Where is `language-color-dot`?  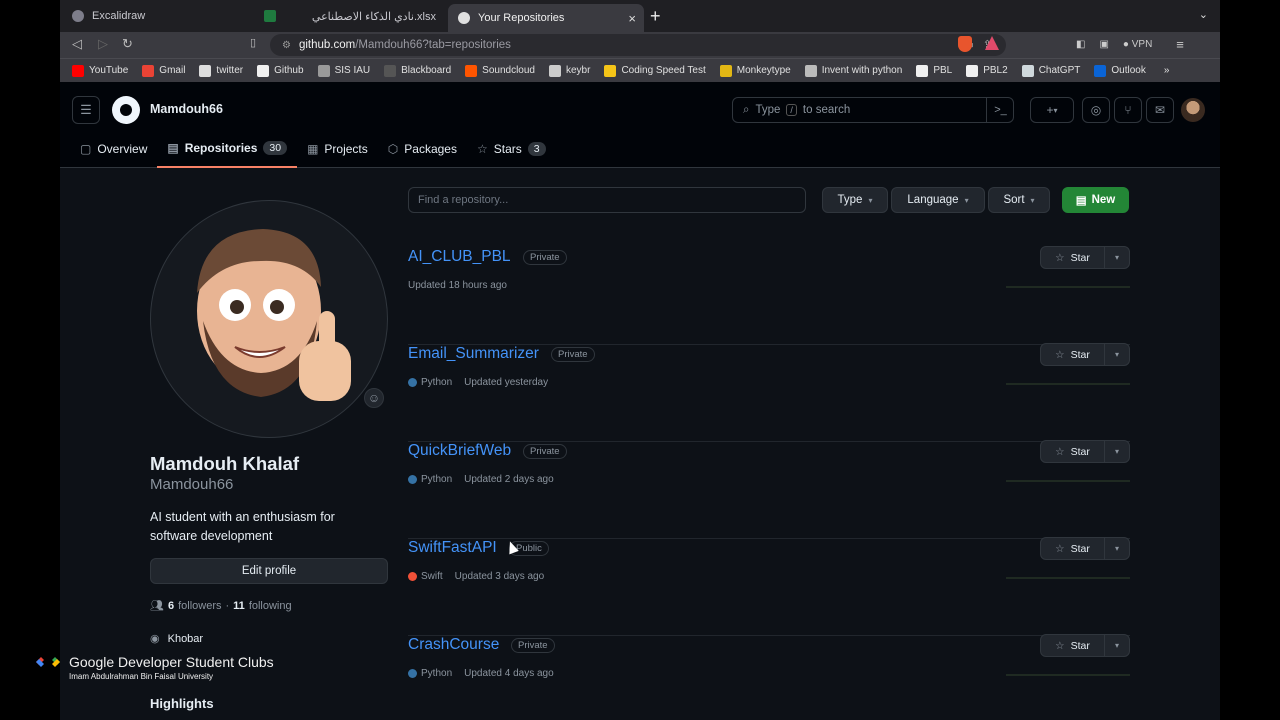
language-color-dot is located at coordinates (412, 673).